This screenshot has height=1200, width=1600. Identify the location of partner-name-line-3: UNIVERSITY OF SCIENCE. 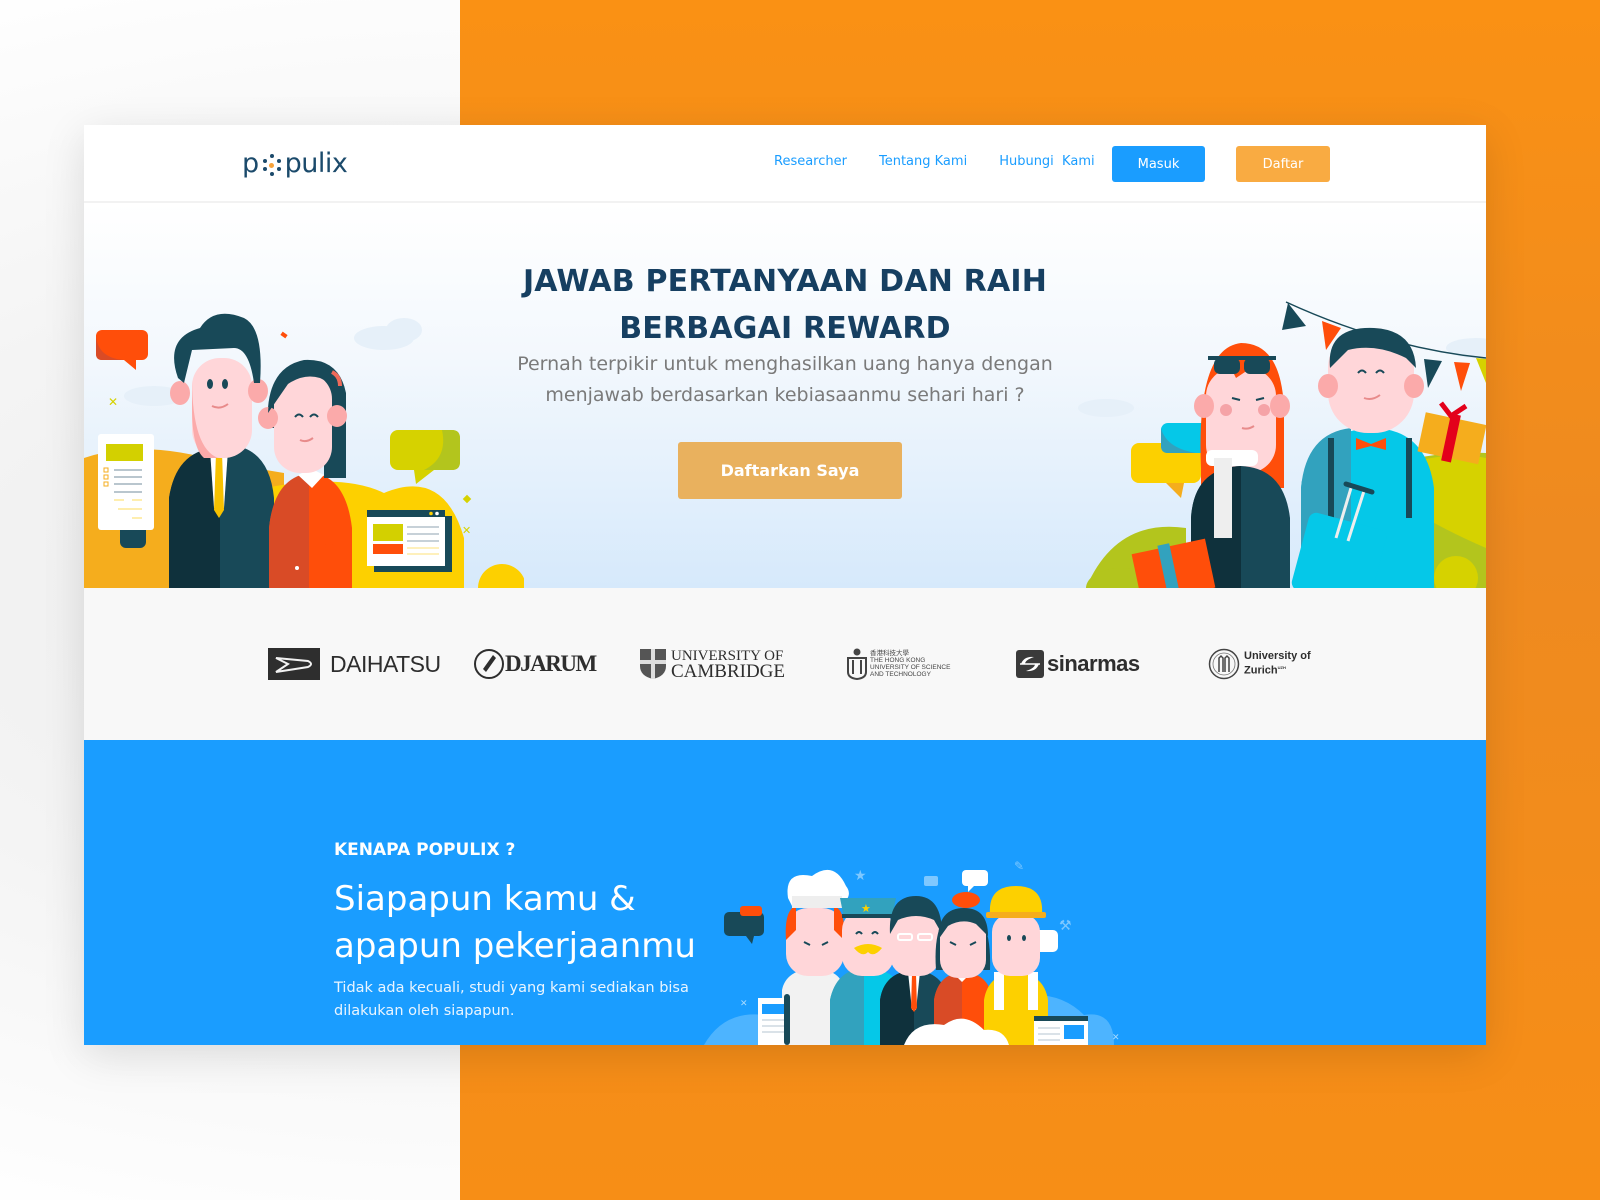
(910, 667).